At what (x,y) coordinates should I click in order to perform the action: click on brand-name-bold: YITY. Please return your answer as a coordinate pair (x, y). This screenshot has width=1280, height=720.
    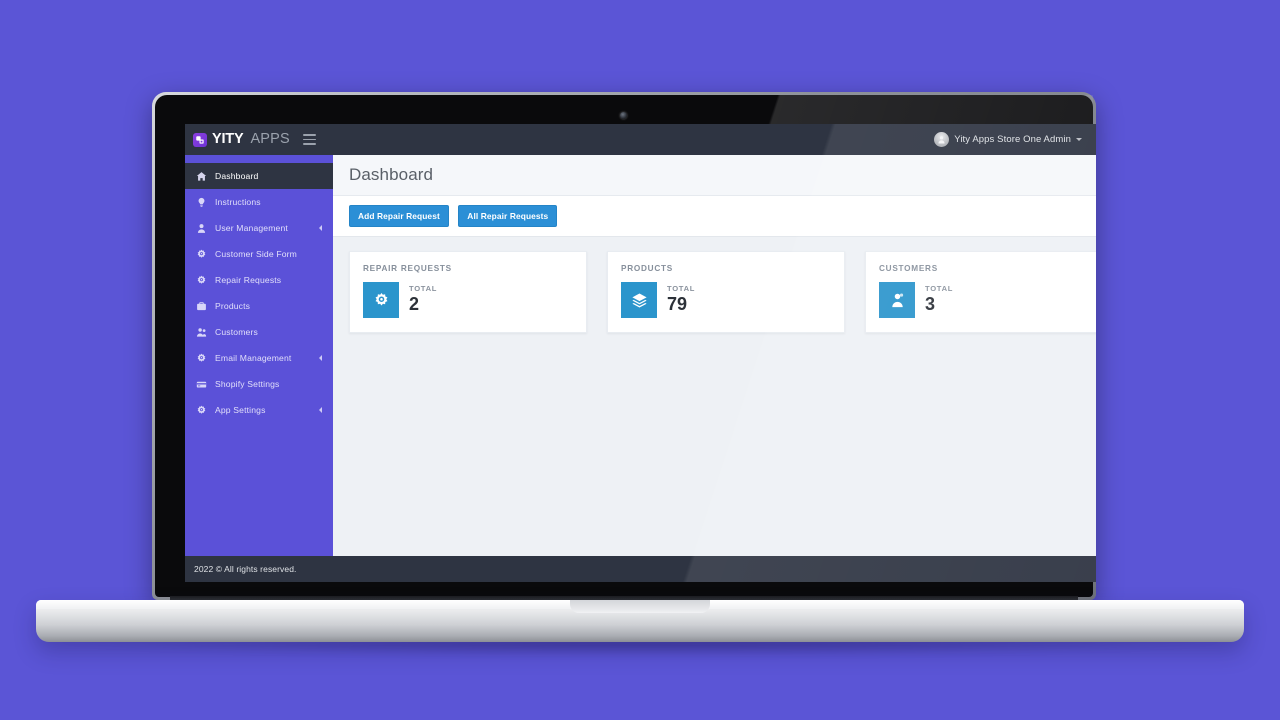
    Looking at the image, I should click on (228, 139).